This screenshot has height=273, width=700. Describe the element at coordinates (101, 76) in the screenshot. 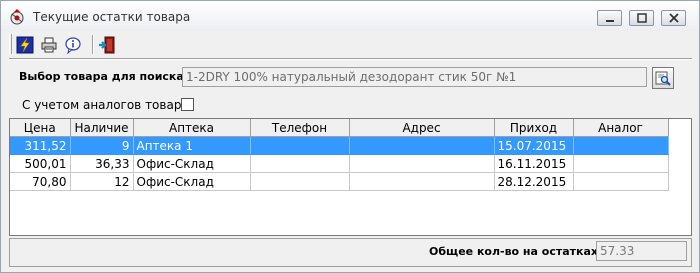

I see `search-label: Выбор товара для поиска` at that location.